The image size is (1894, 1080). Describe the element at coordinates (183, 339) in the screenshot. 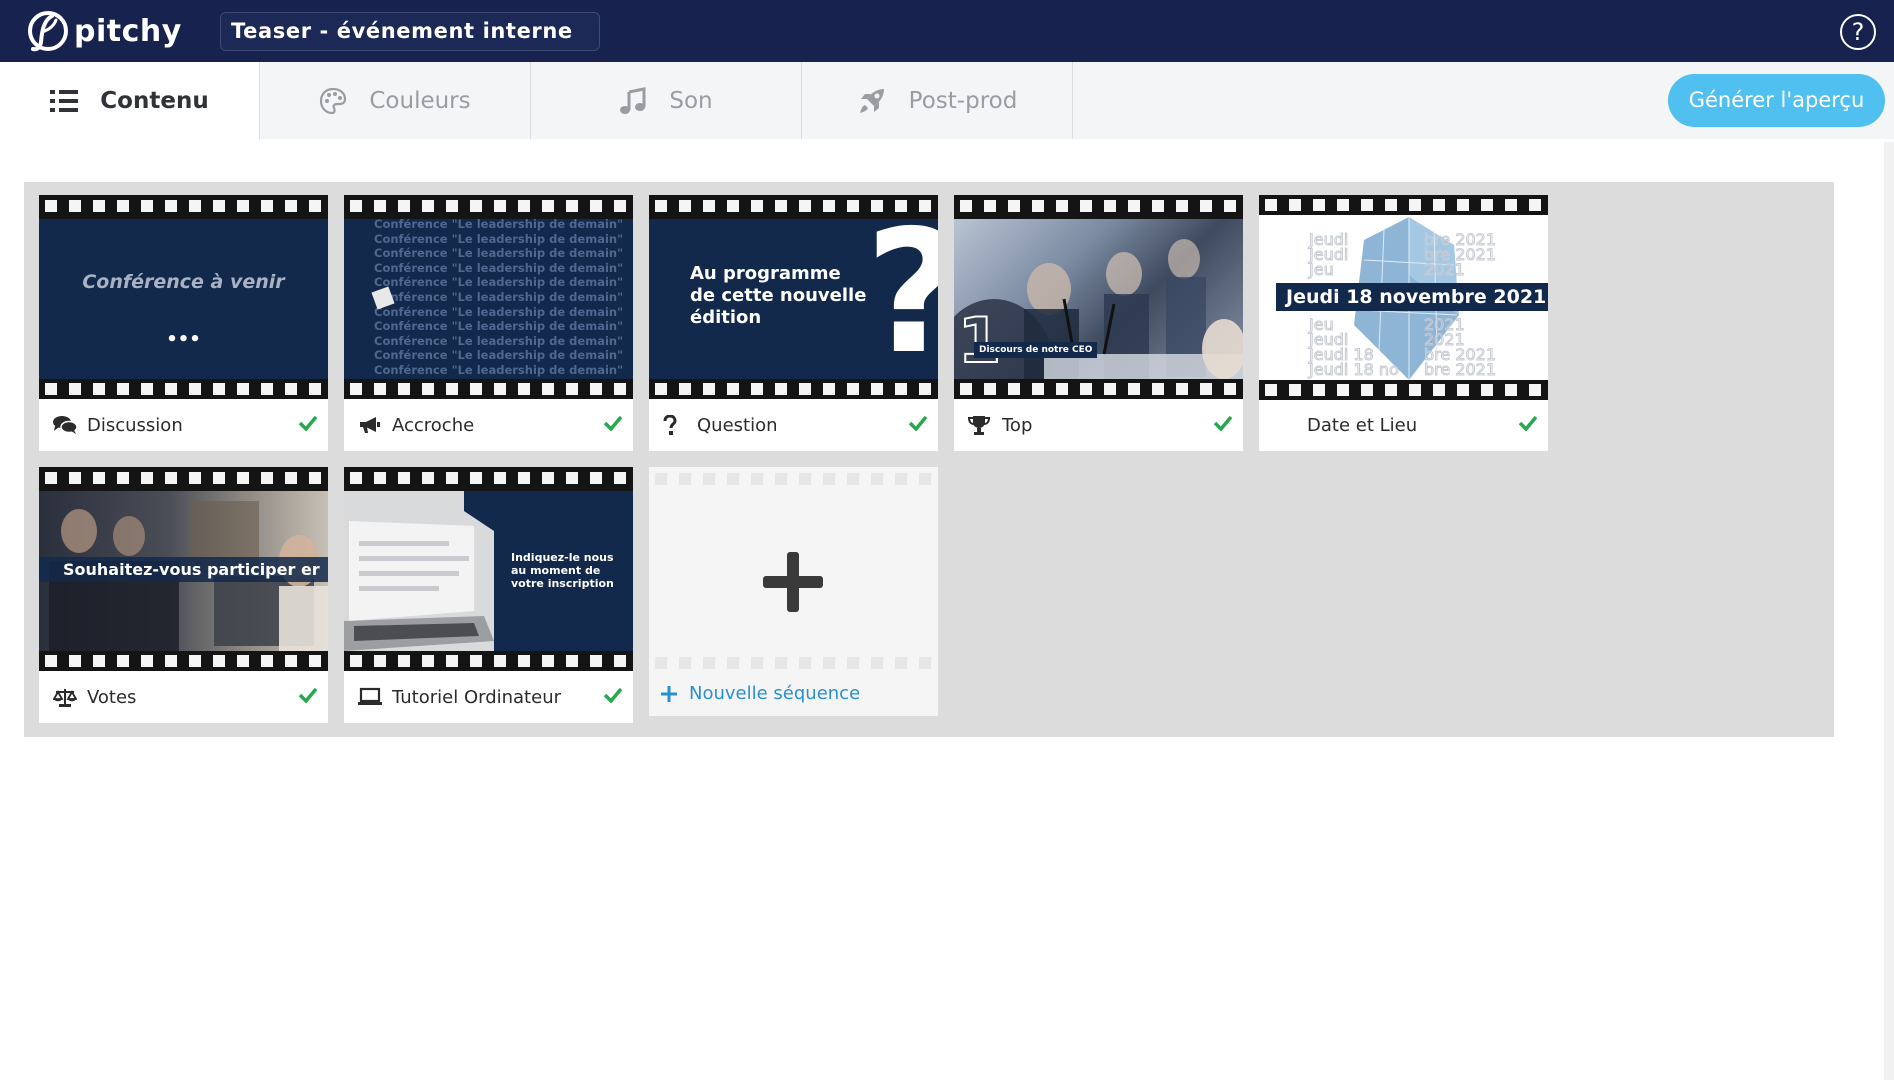

I see `thumb-dots: •••` at that location.